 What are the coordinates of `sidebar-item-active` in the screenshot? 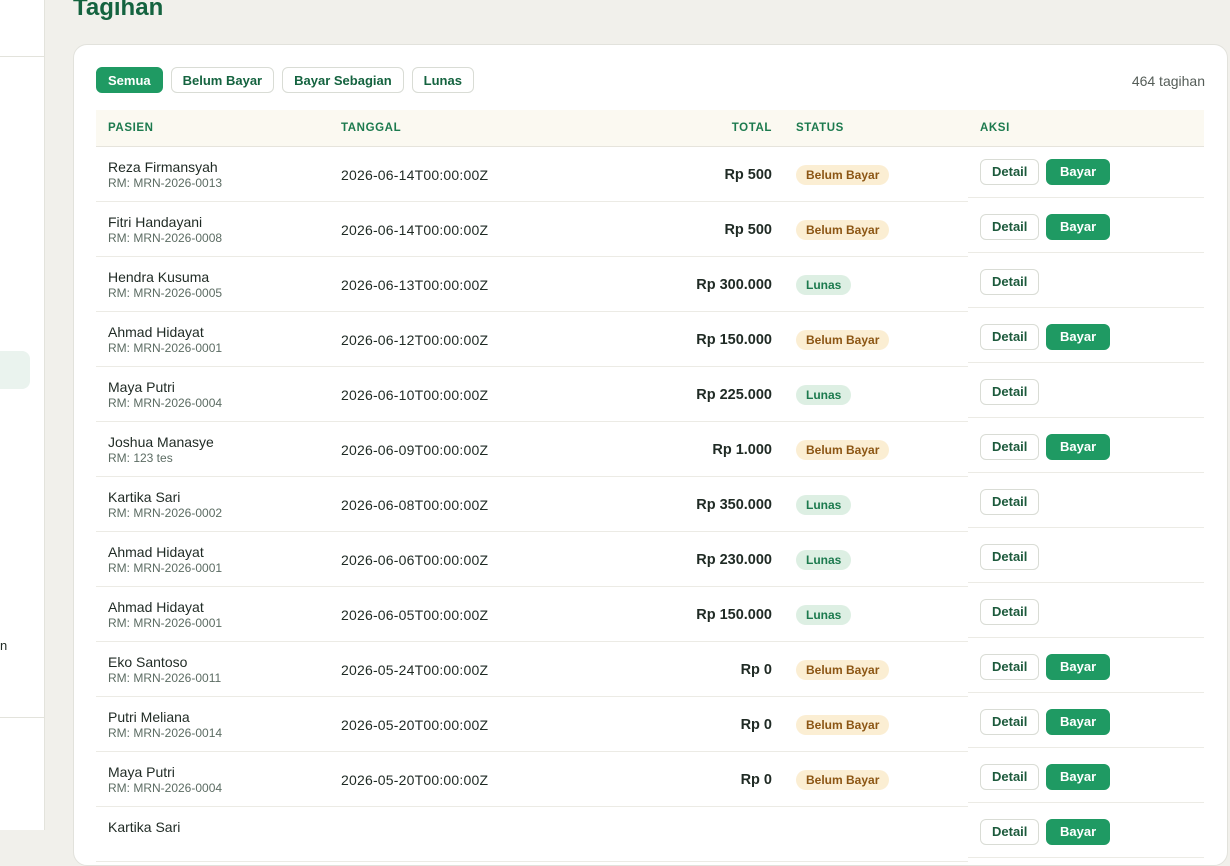 It's located at (15, 370).